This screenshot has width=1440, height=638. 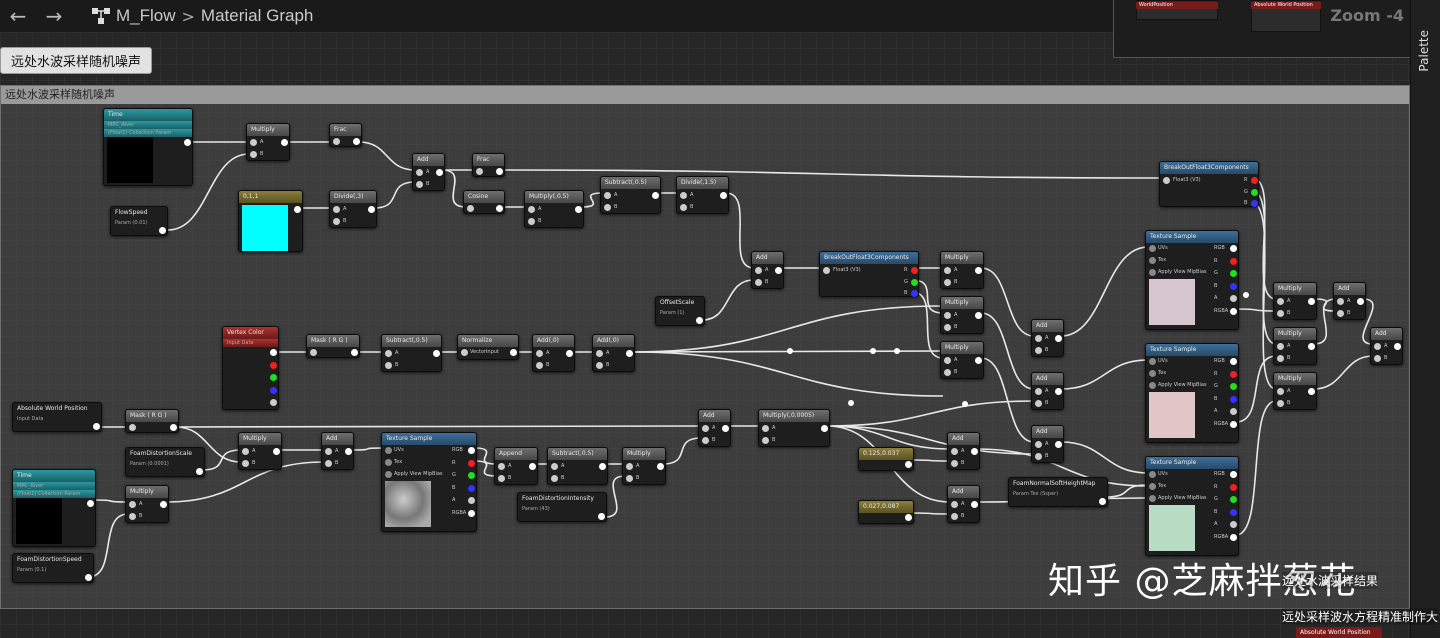 What do you see at coordinates (963, 451) in the screenshot?
I see `node-add_c1: Add A B` at bounding box center [963, 451].